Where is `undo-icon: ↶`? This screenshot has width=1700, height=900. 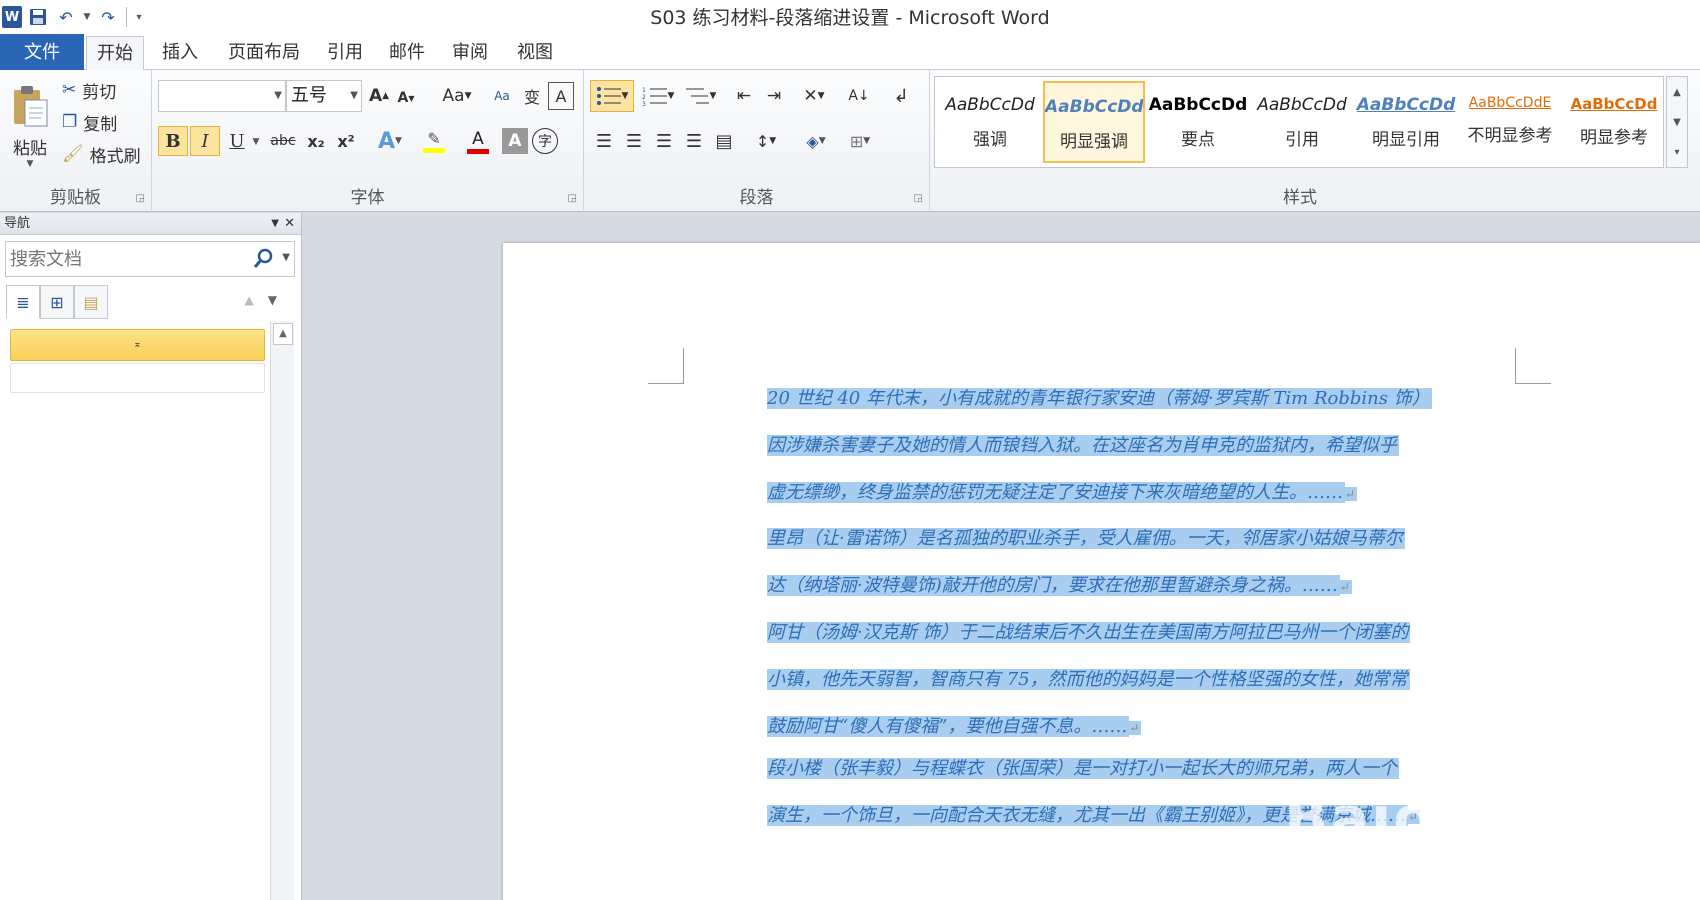 undo-icon: ↶ is located at coordinates (66, 17).